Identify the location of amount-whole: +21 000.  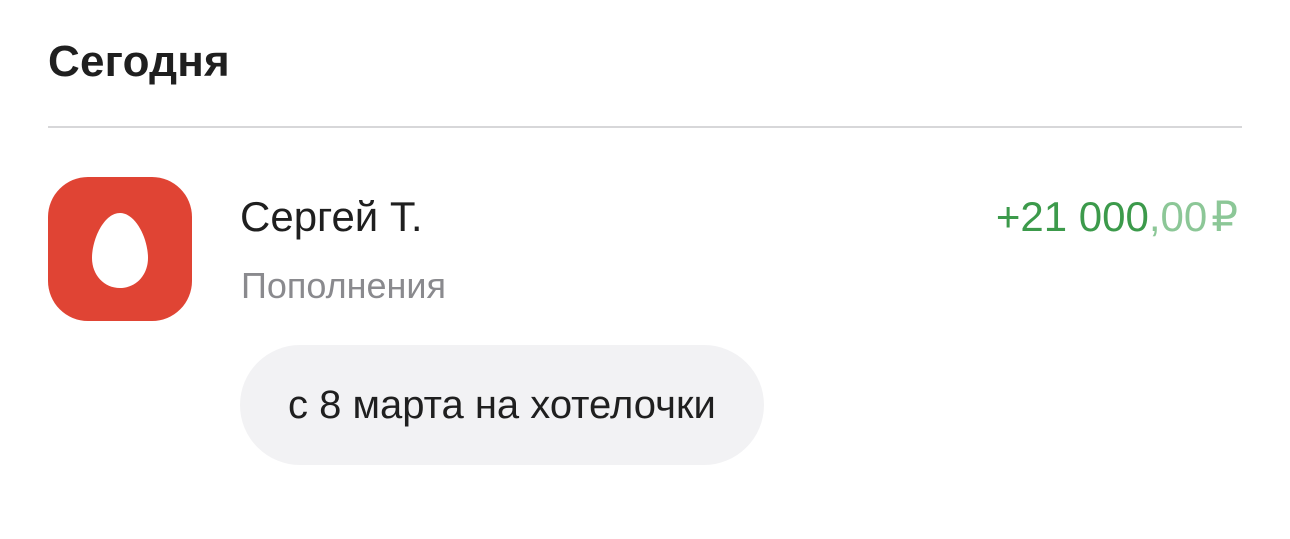
(1072, 216).